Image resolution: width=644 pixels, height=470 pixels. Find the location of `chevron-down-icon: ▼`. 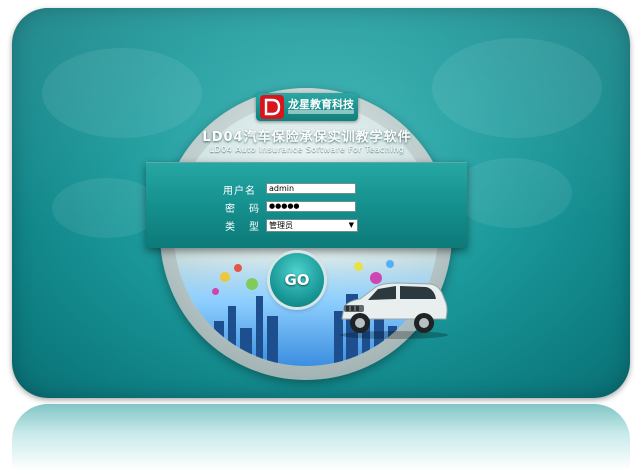

chevron-down-icon: ▼ is located at coordinates (351, 225).